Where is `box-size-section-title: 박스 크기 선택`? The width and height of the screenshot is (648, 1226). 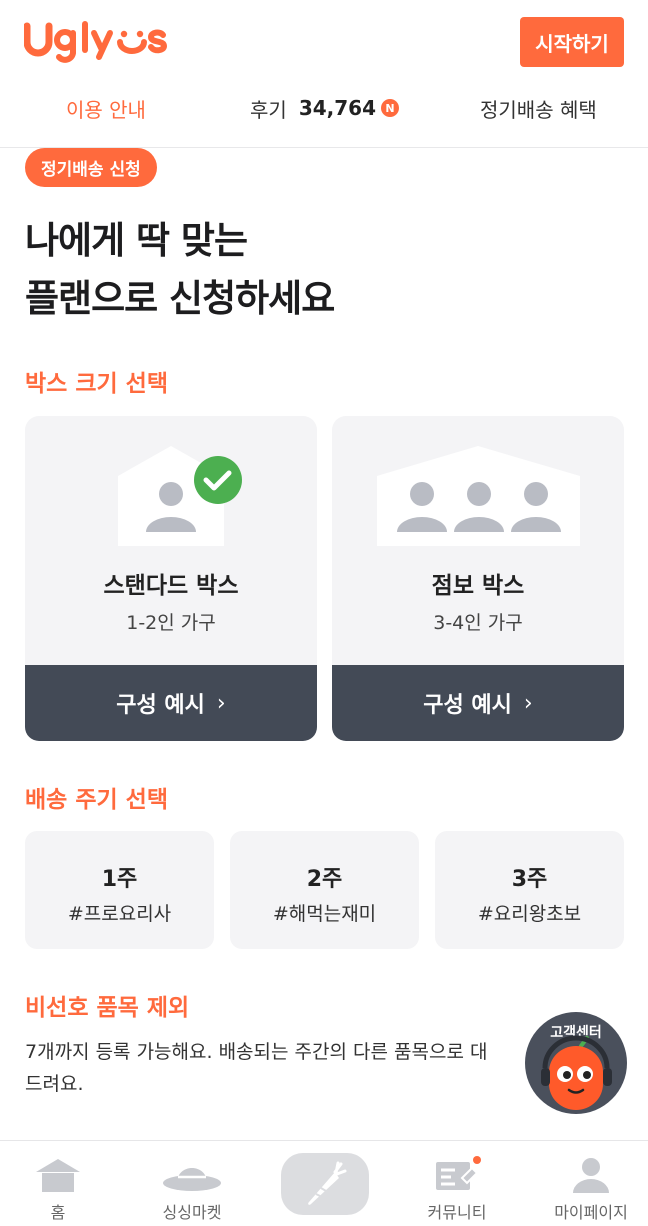 box-size-section-title: 박스 크기 선택 is located at coordinates (96, 384).